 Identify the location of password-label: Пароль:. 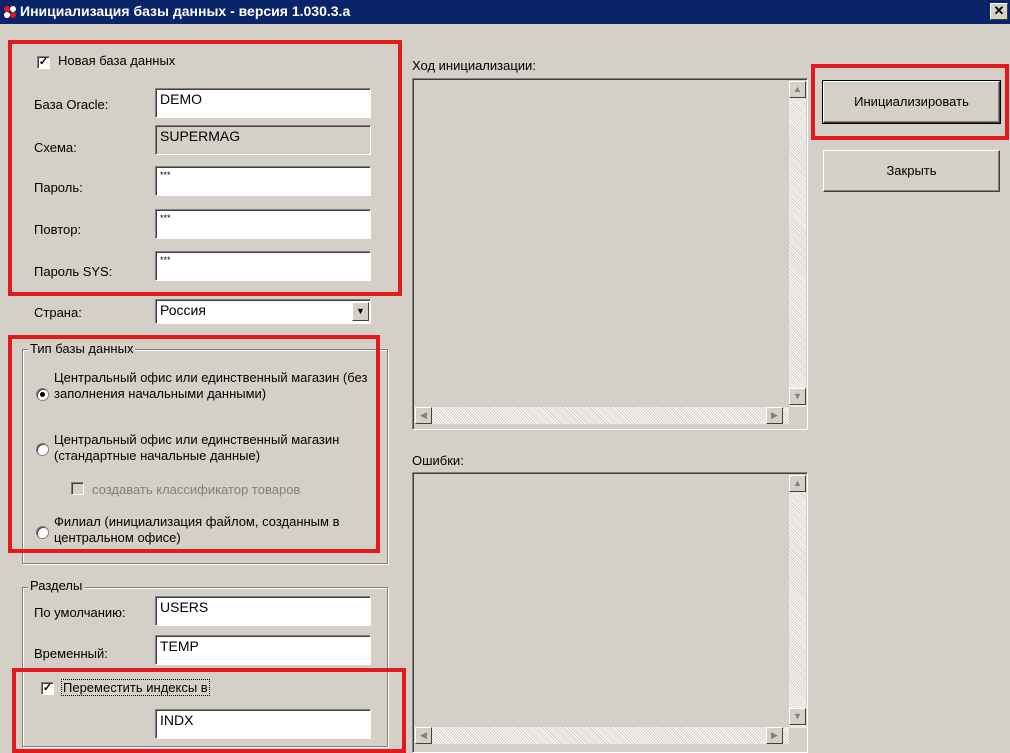
(58, 187).